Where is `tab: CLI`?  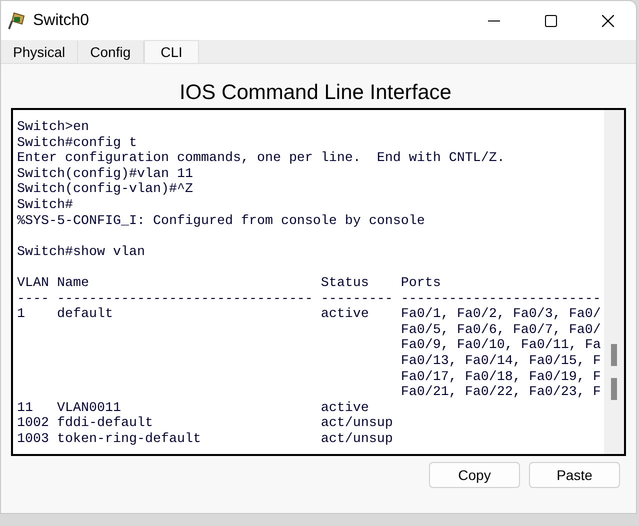
tab: CLI is located at coordinates (172, 51).